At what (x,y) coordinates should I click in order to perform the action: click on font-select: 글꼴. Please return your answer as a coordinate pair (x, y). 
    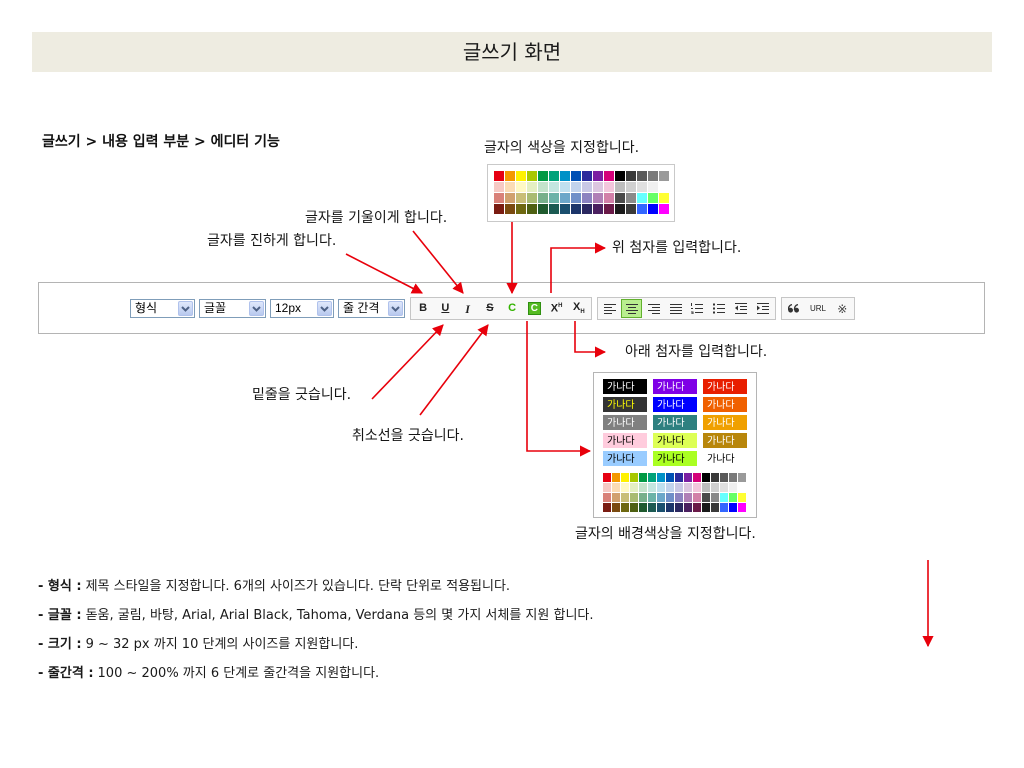
    Looking at the image, I should click on (232, 308).